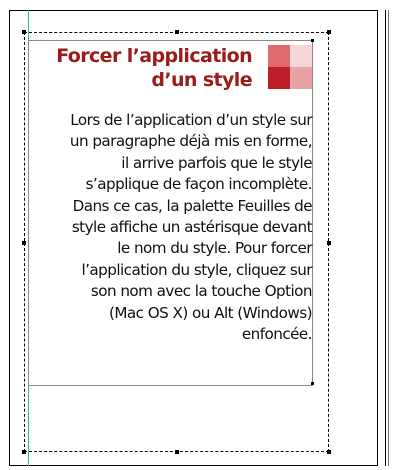 This screenshot has width=401, height=470. What do you see at coordinates (24, 452) in the screenshot?
I see `resize-handle-bottom-left` at bounding box center [24, 452].